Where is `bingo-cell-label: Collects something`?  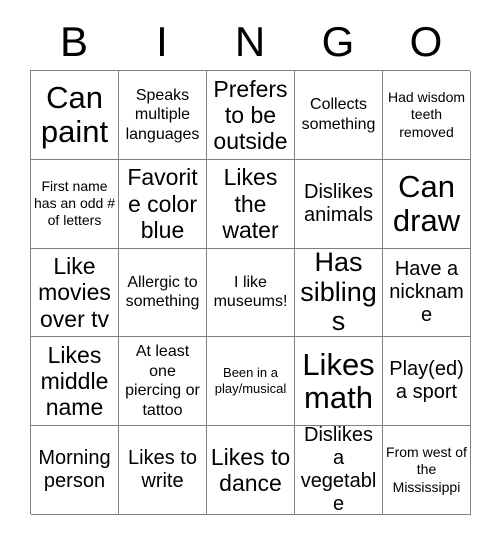 bingo-cell-label: Collects something is located at coordinates (338, 114).